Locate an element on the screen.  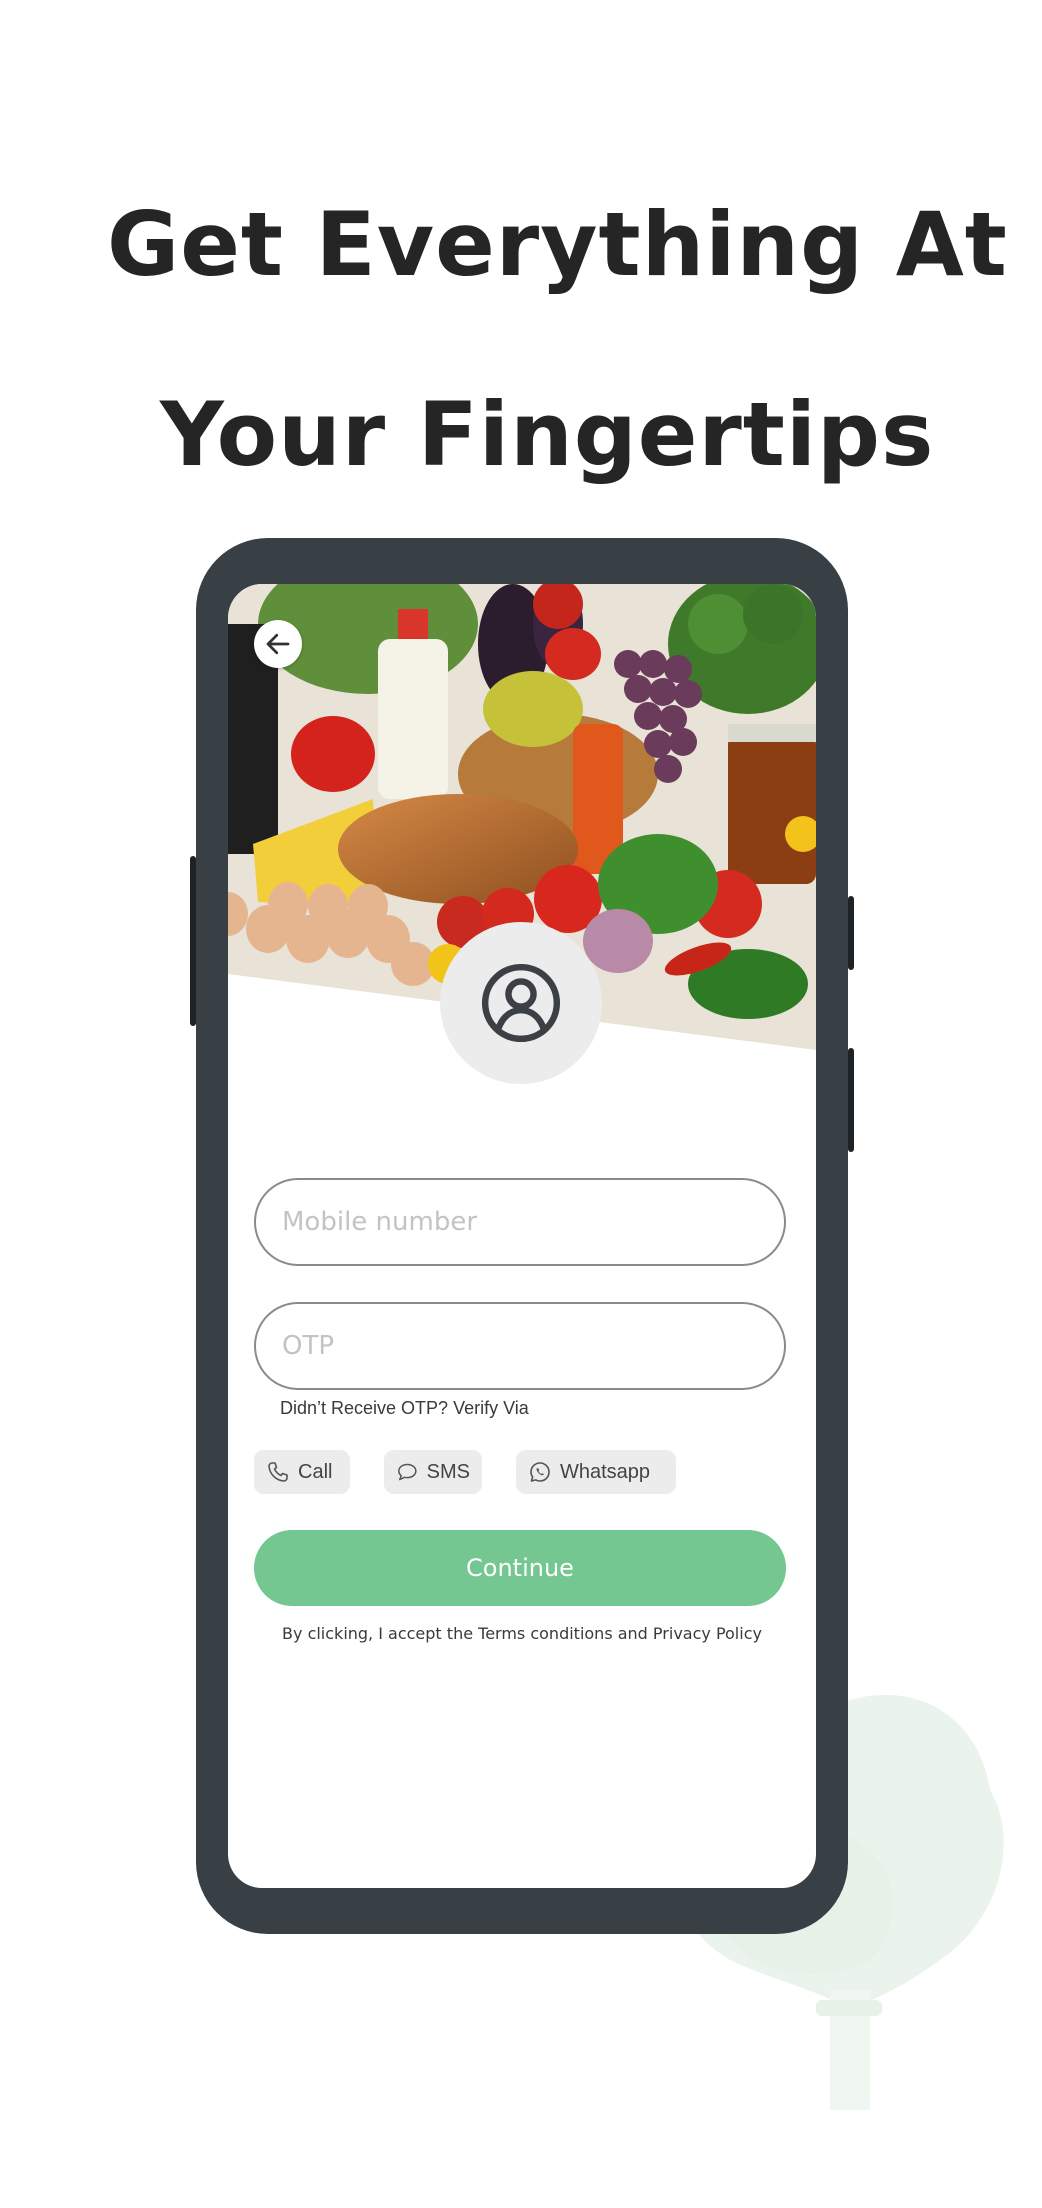
user-circle-icon is located at coordinates (521, 1003).